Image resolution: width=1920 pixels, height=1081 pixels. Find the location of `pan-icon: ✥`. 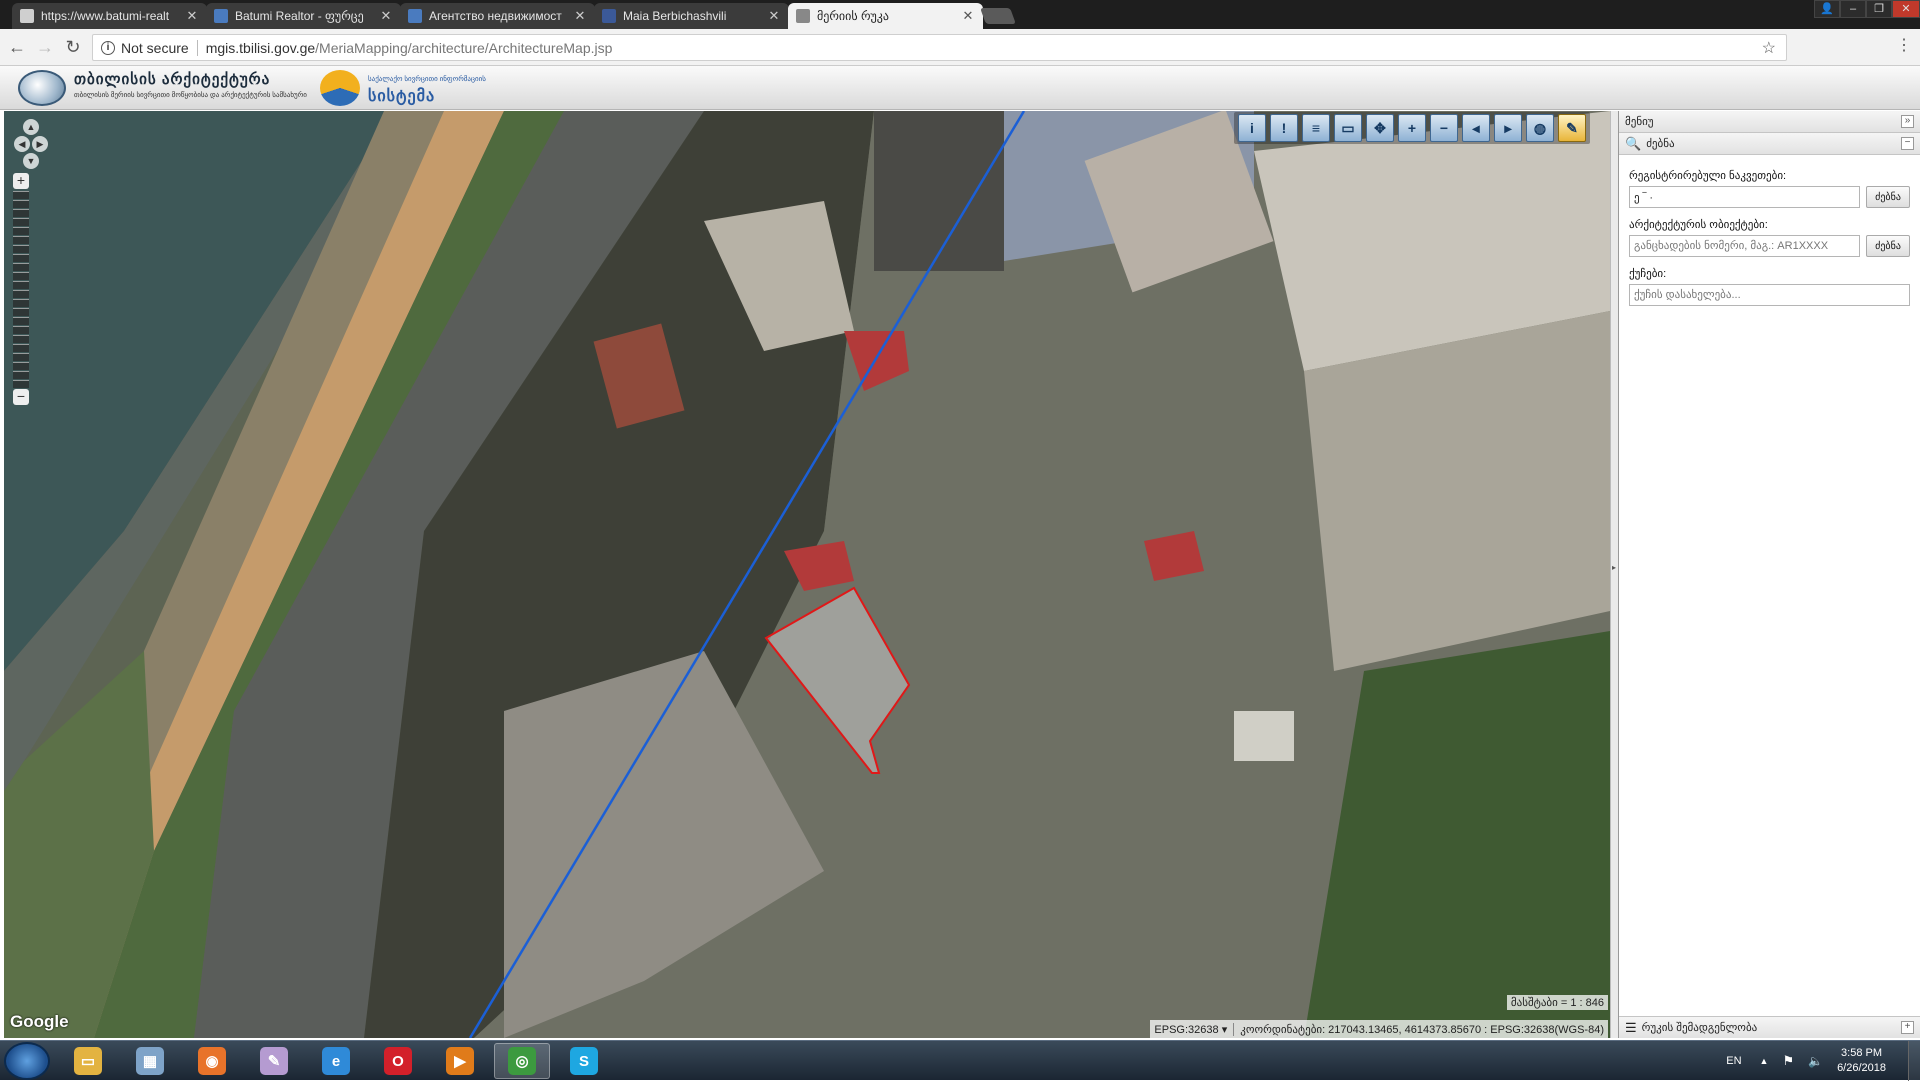

pan-icon: ✥ is located at coordinates (1380, 128).